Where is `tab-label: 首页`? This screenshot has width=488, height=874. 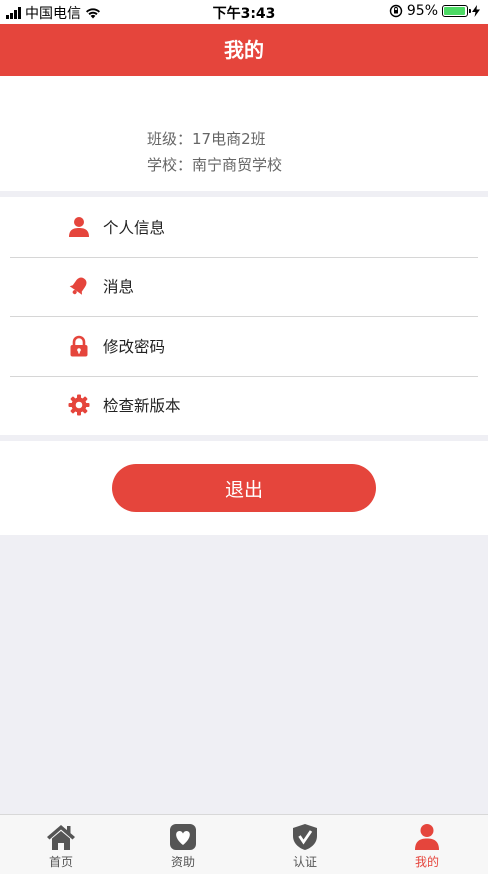 tab-label: 首页 is located at coordinates (60, 862).